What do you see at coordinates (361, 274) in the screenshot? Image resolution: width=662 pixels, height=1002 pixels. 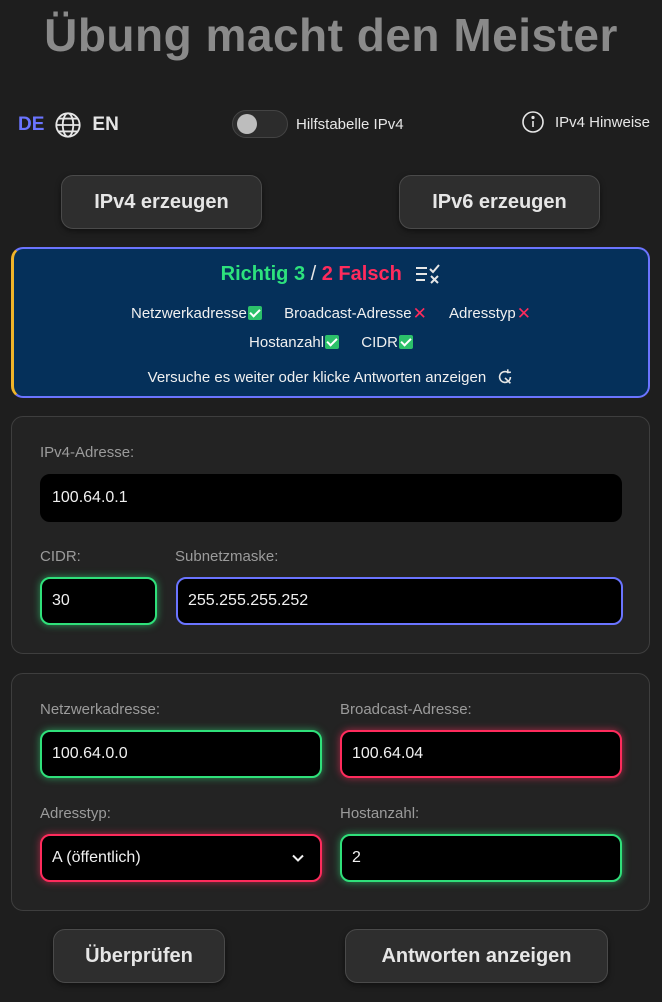 I see `wrong-count: 2 Falsch` at bounding box center [361, 274].